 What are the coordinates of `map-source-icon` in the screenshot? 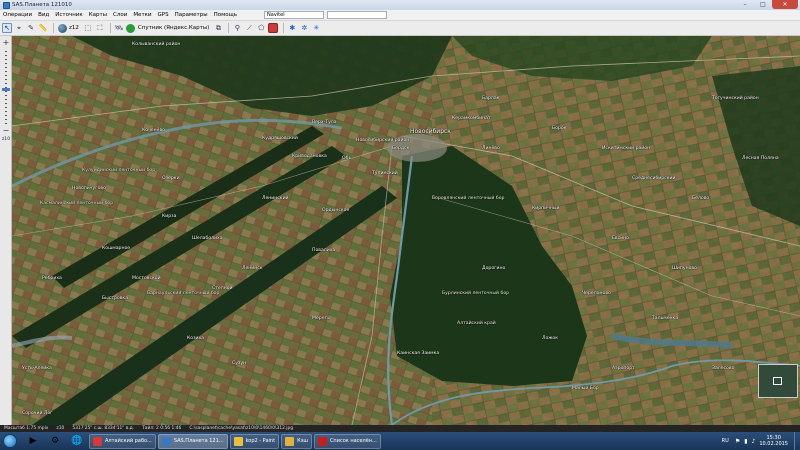 It's located at (131, 28).